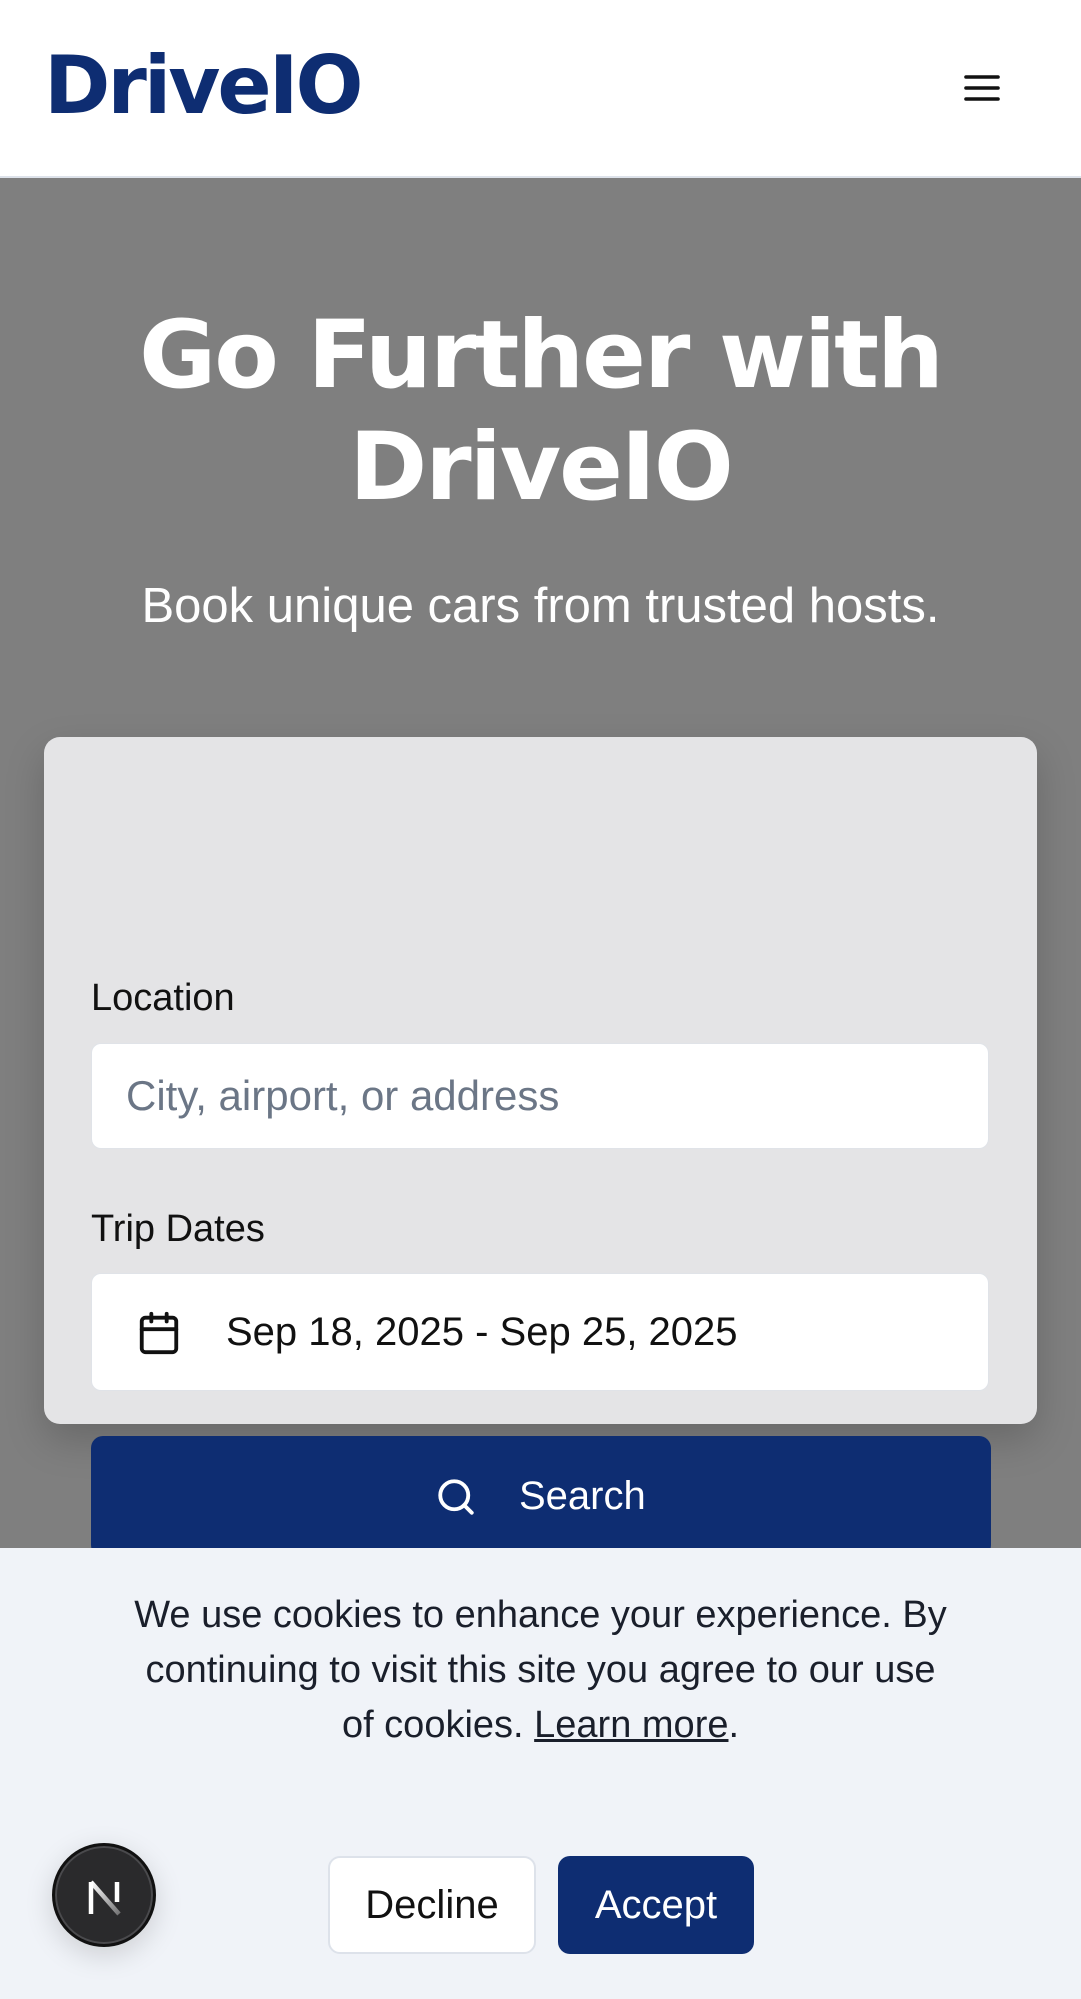  Describe the element at coordinates (540, 606) in the screenshot. I see `hero-subtitle: Book unique cars from trusted hosts.` at that location.